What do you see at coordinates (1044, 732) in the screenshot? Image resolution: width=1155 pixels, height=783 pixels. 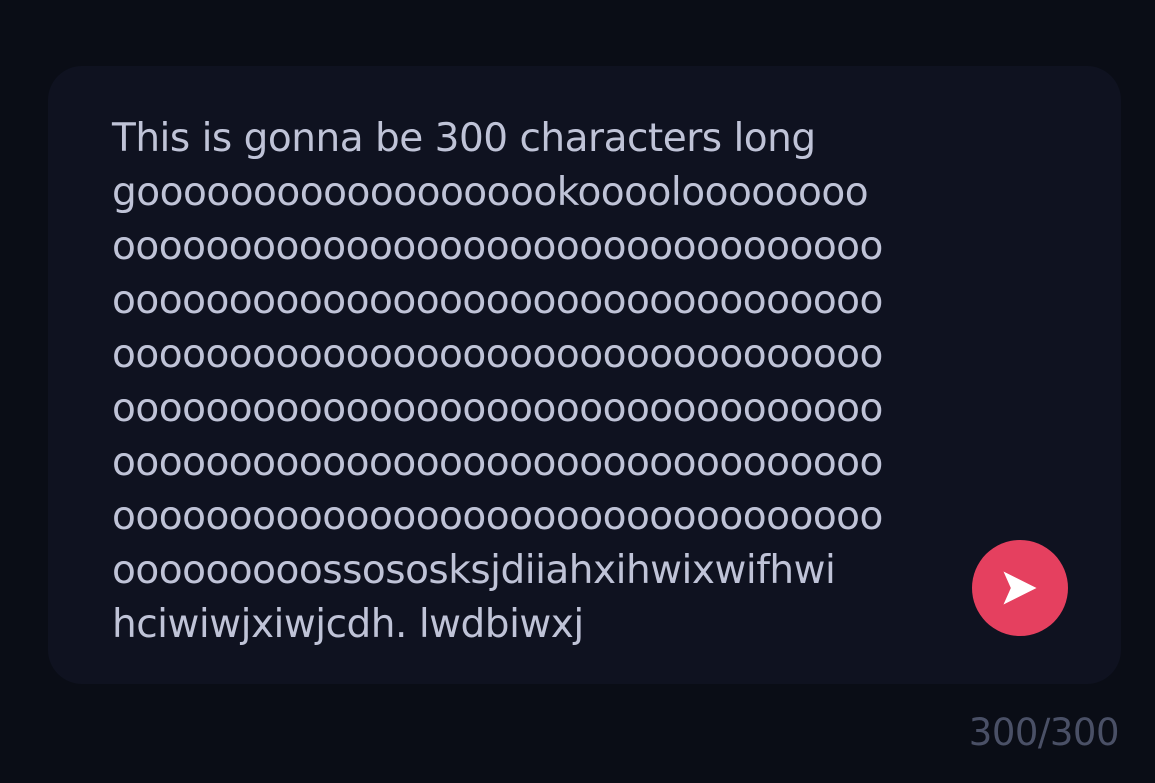 I see `character-counter: 300/300` at bounding box center [1044, 732].